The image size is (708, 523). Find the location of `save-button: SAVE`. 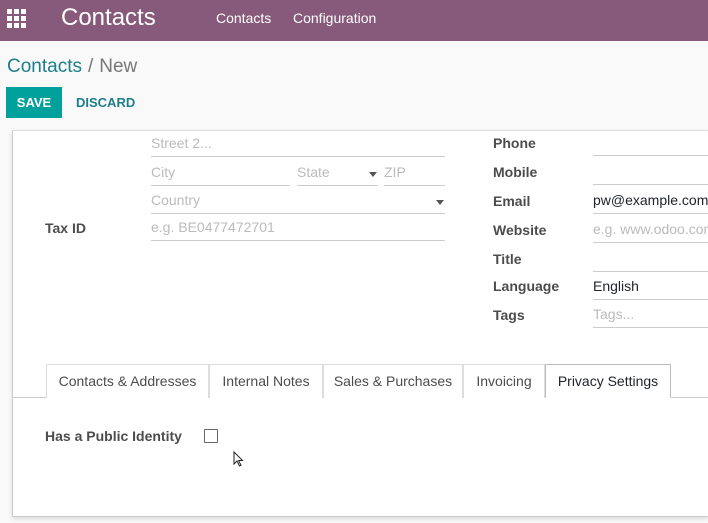

save-button: SAVE is located at coordinates (34, 102).